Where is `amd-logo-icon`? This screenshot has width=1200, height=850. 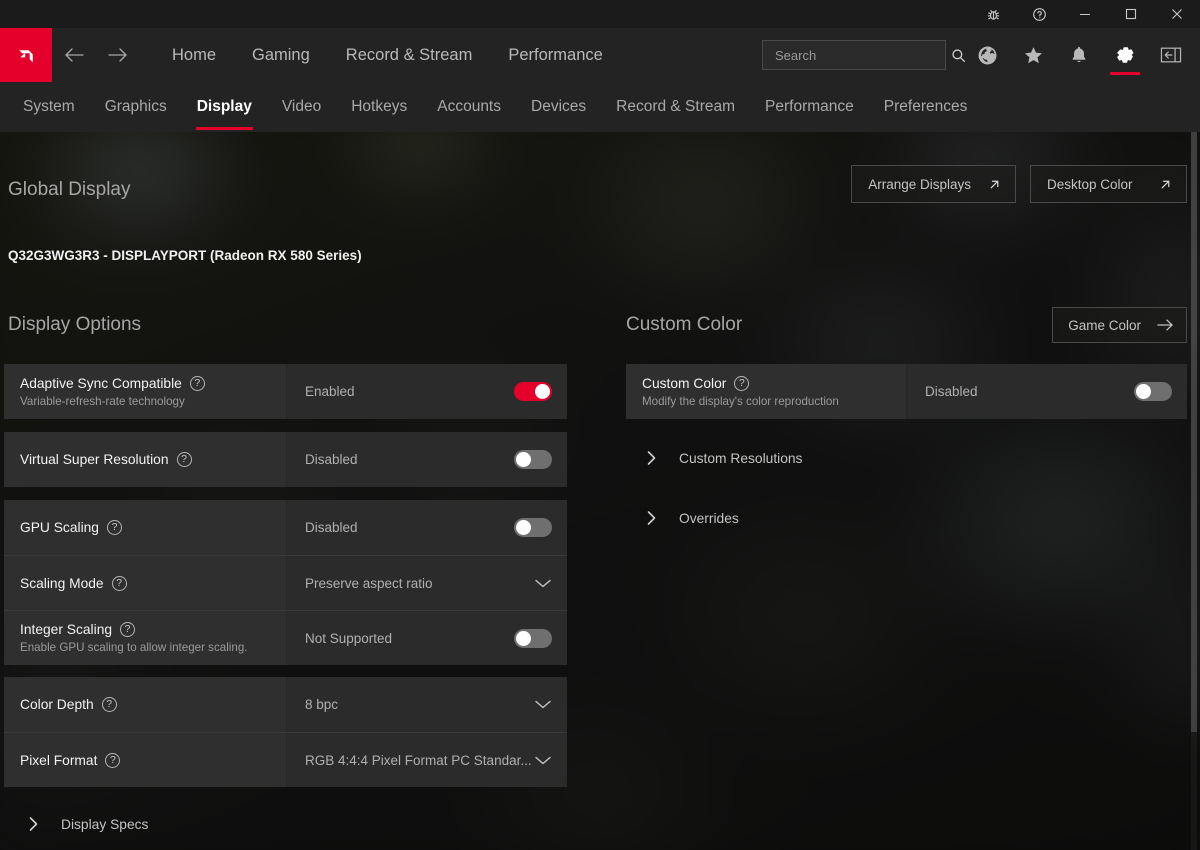
amd-logo-icon is located at coordinates (26, 55).